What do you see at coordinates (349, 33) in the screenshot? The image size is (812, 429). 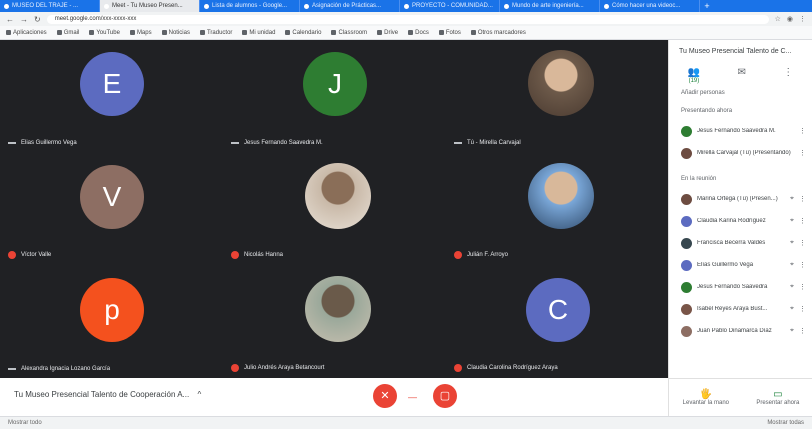 I see `bookmark-item: Classroom` at bounding box center [349, 33].